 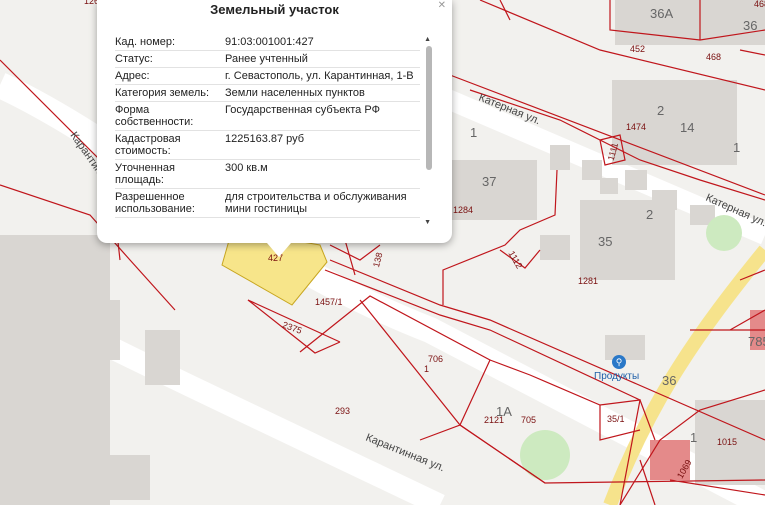 What do you see at coordinates (265, 139) in the screenshot?
I see `info-value: 1225163.87 руб` at bounding box center [265, 139].